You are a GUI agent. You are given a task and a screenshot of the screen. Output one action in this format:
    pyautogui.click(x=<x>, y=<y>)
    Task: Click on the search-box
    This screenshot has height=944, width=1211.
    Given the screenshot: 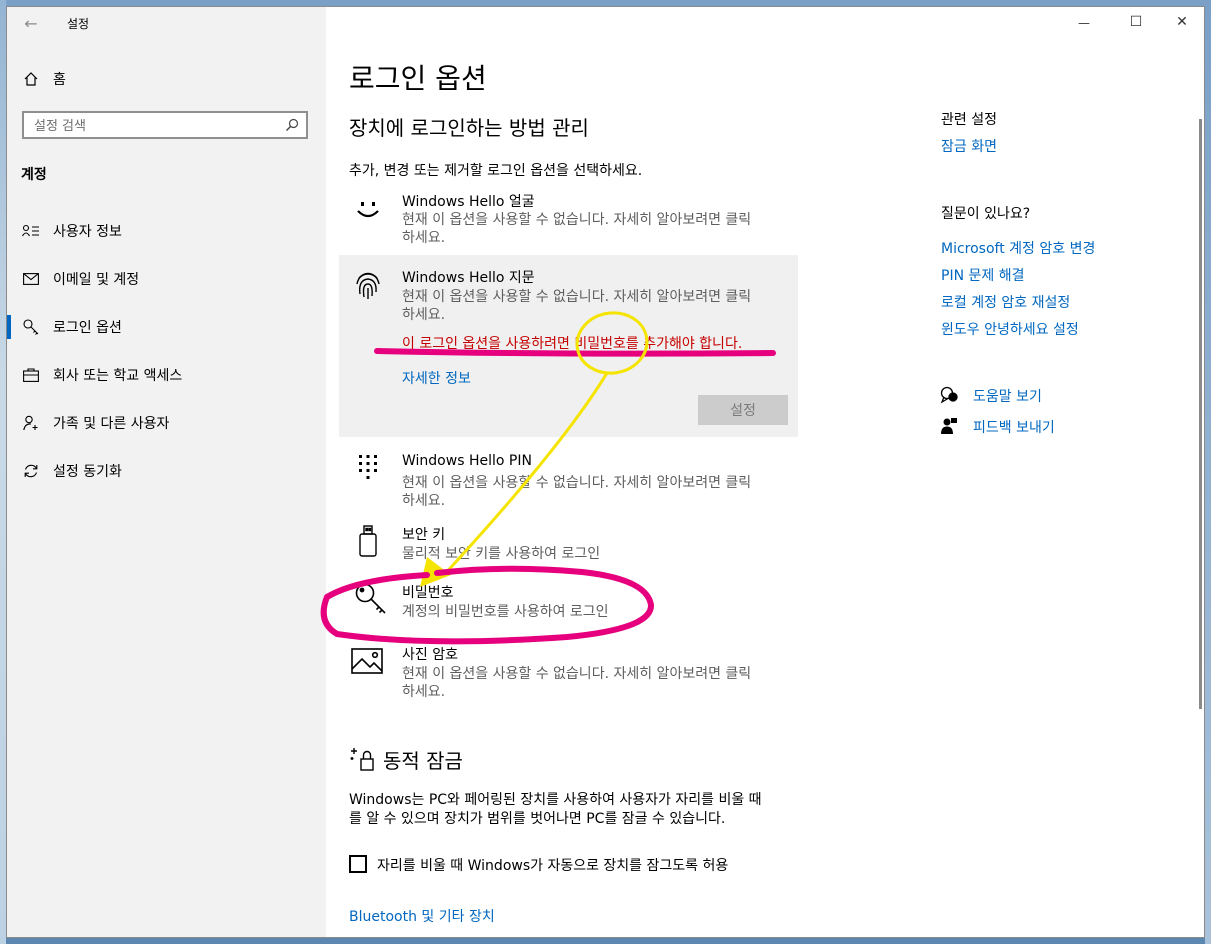 What is the action you would take?
    pyautogui.click(x=165, y=125)
    